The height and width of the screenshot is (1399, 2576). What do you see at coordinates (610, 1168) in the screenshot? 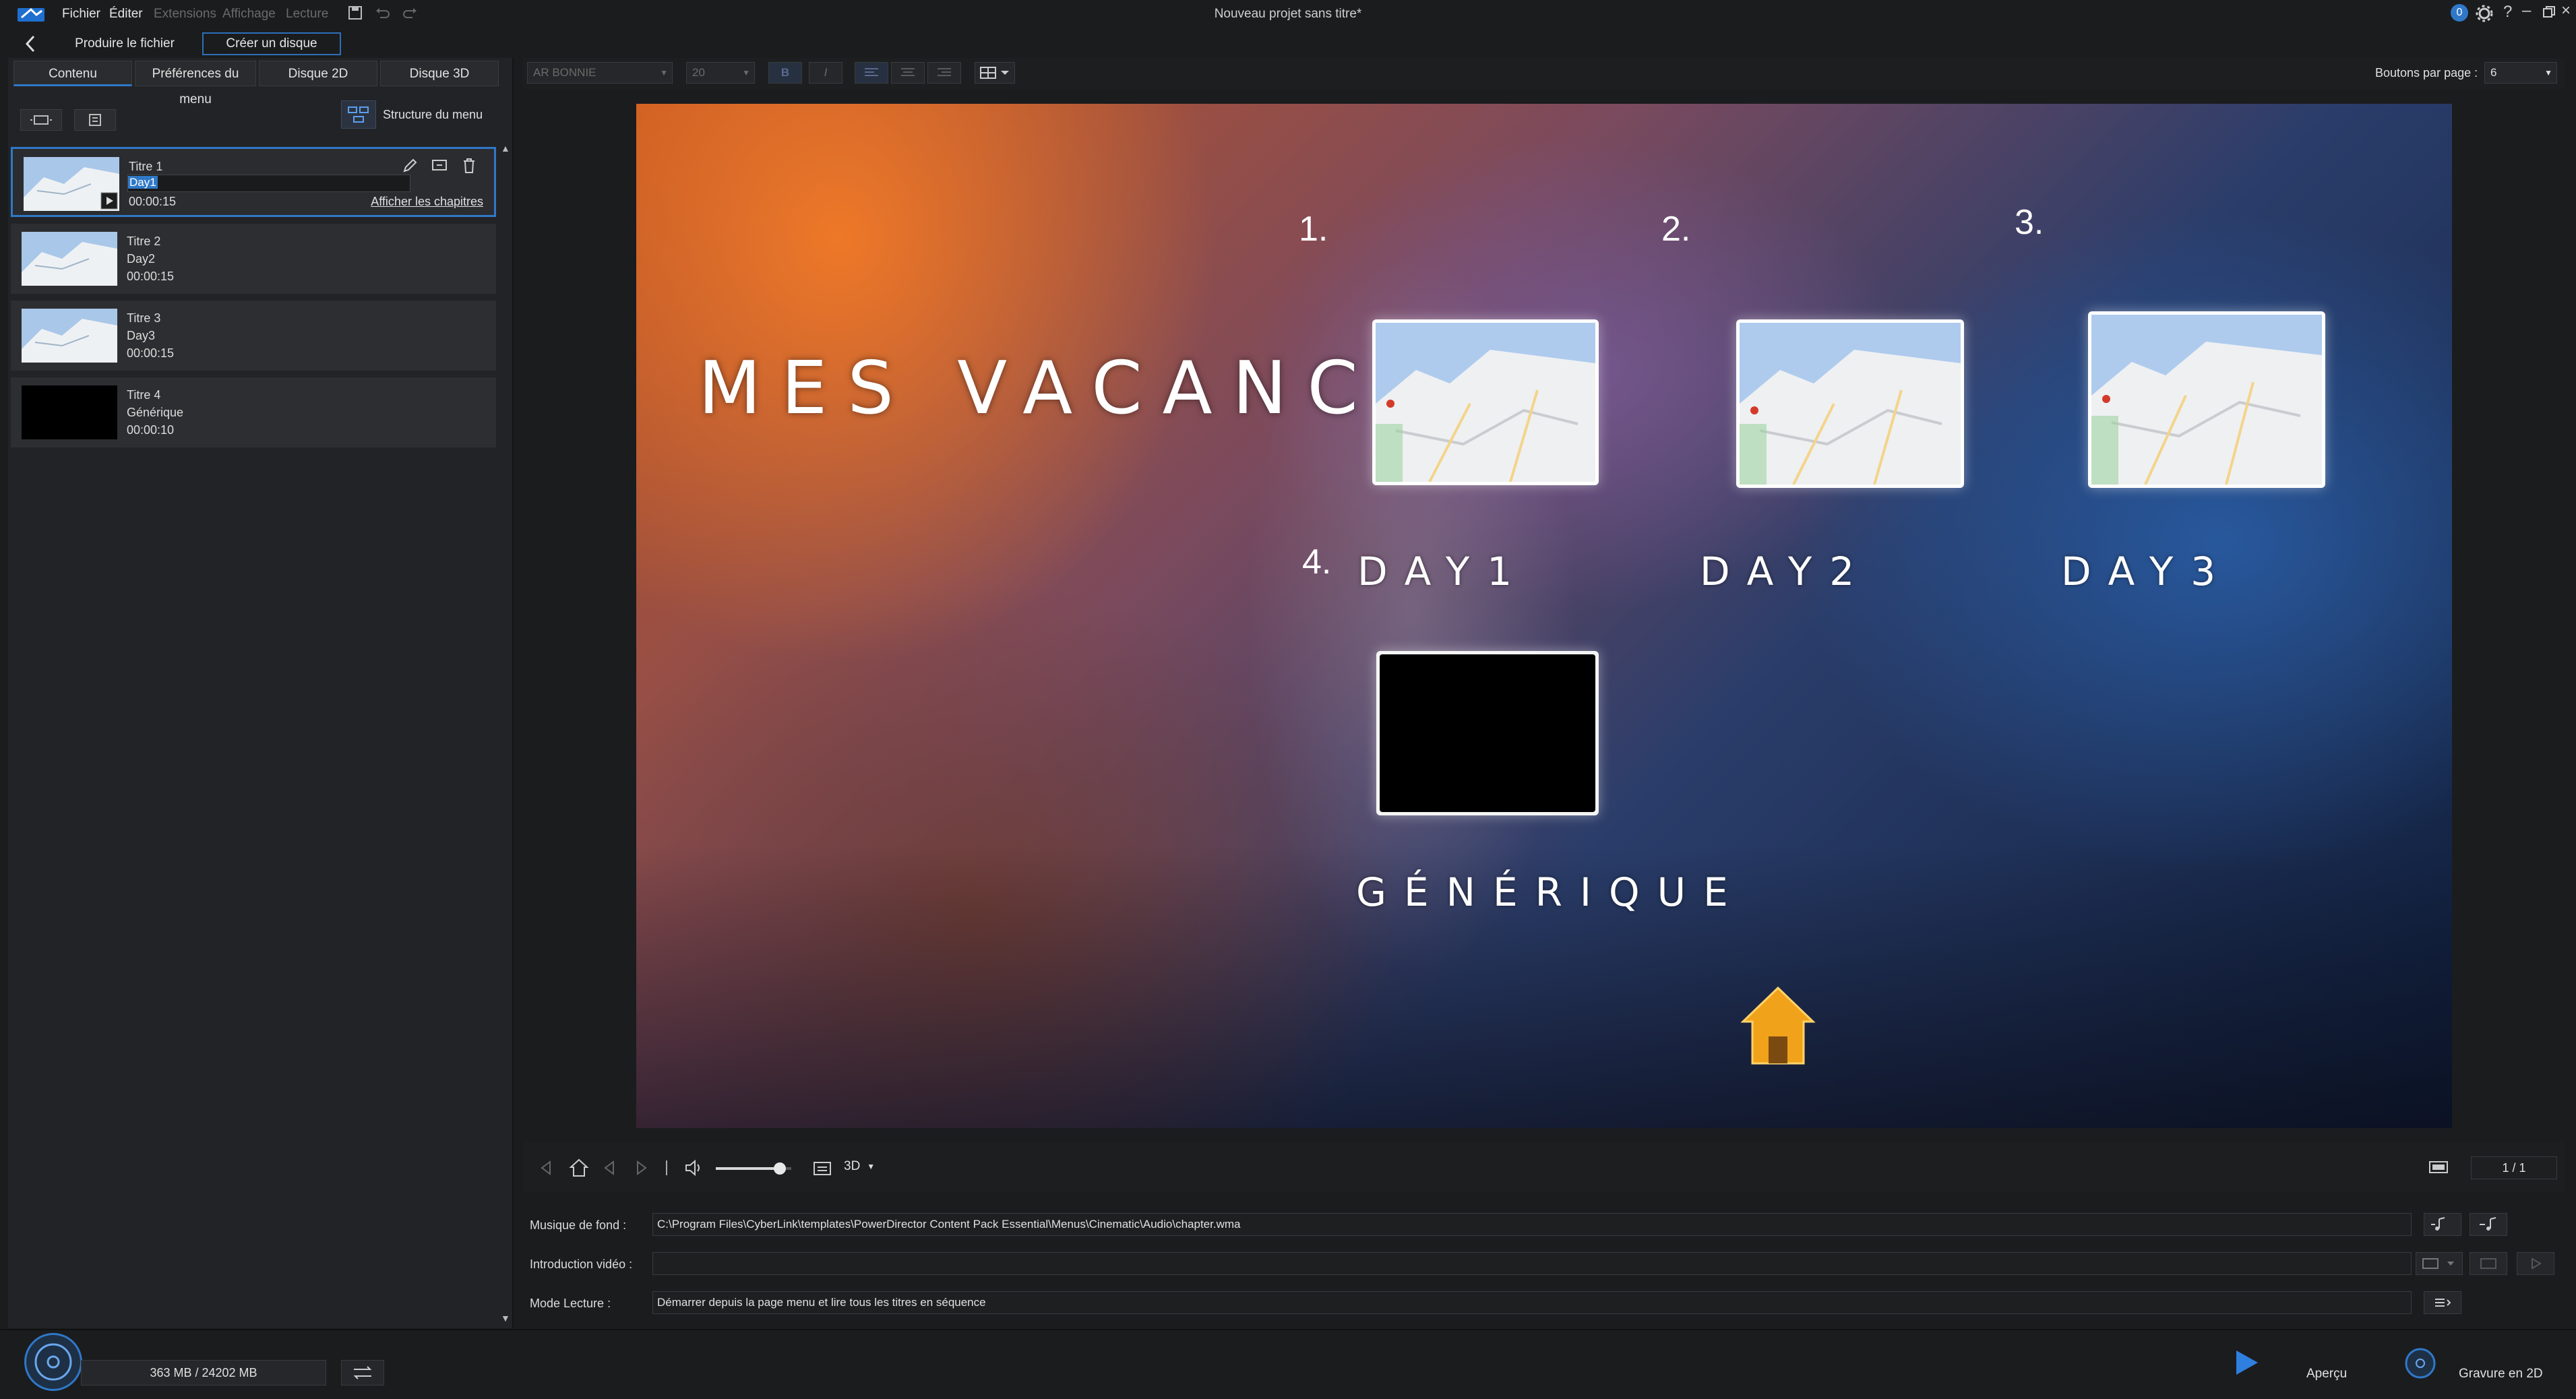
I see `previous-button-icon` at bounding box center [610, 1168].